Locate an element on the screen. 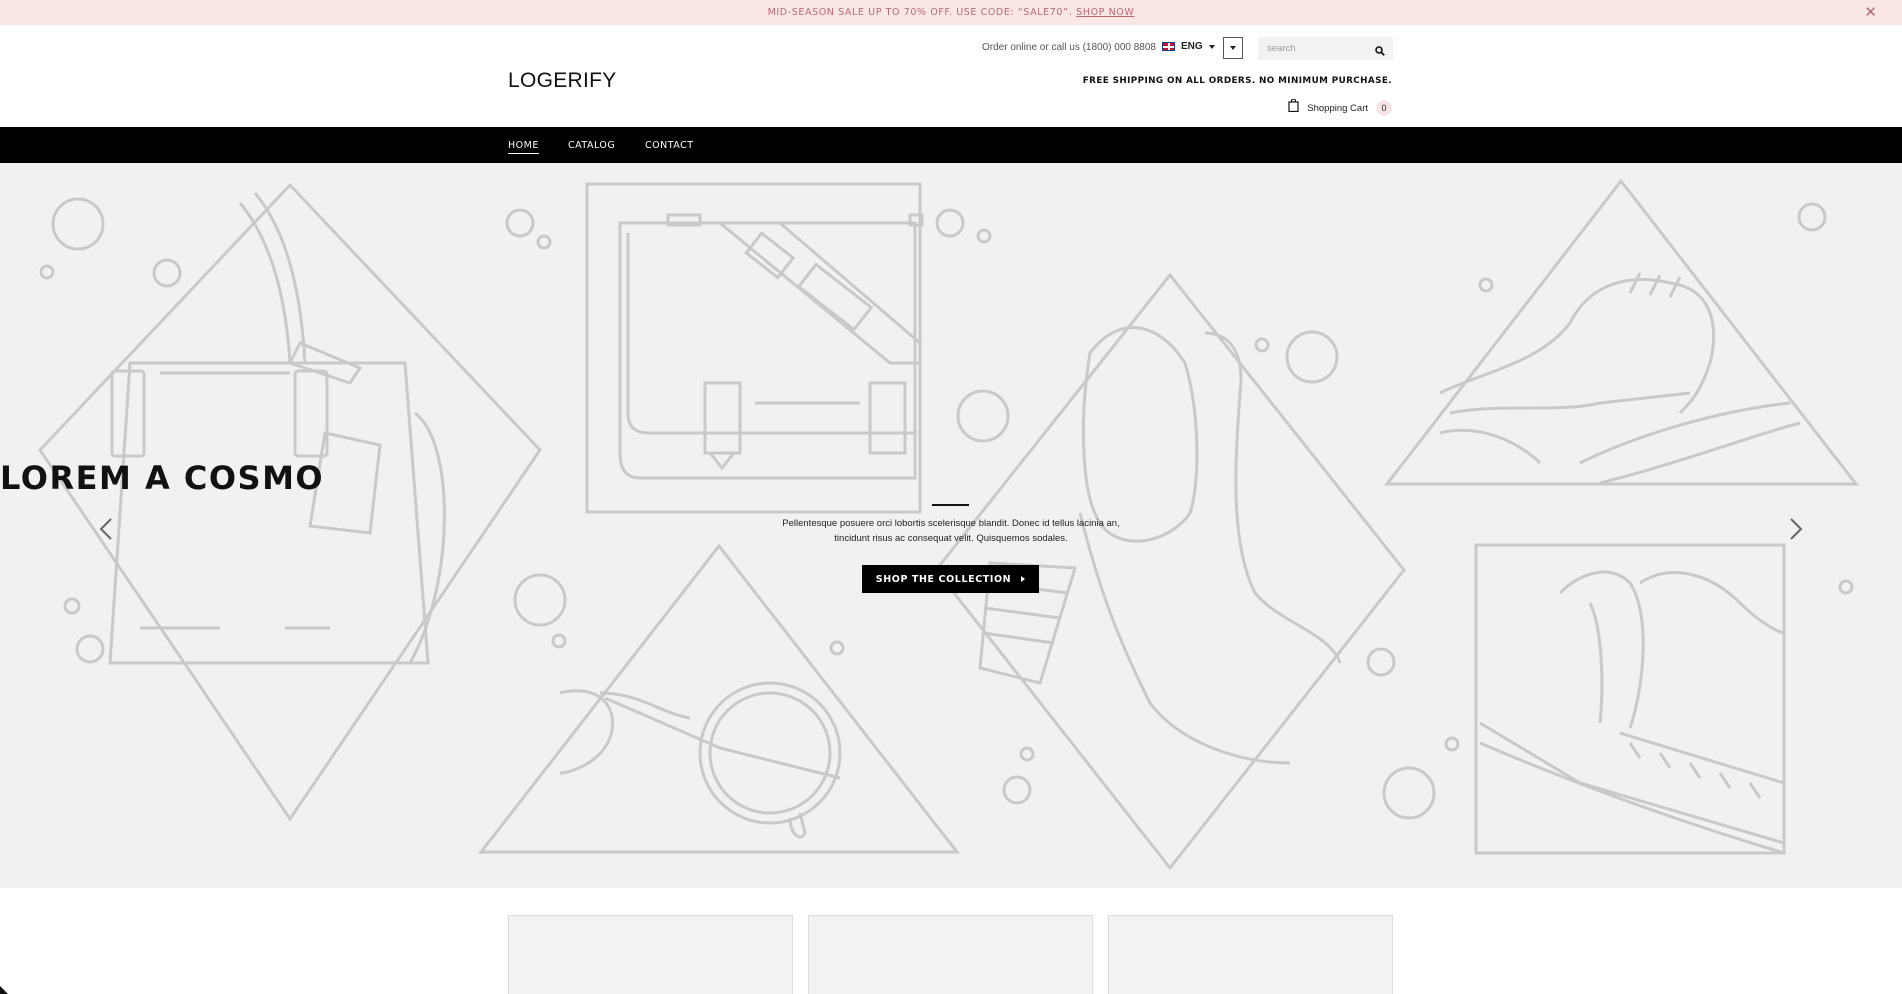 Image resolution: width=1902 pixels, height=994 pixels. hero-title: LOREM A COSMO is located at coordinates (162, 478).